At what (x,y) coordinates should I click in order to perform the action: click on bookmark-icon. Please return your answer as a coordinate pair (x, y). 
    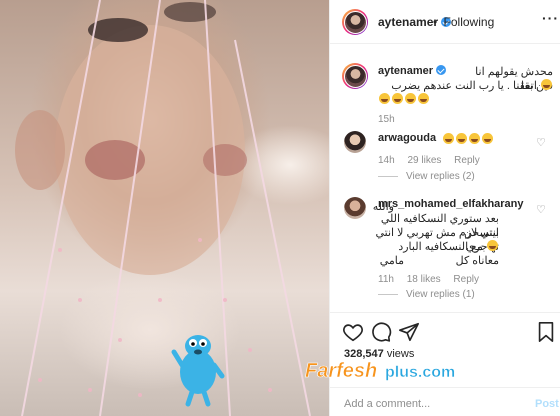
    Looking at the image, I should click on (546, 332).